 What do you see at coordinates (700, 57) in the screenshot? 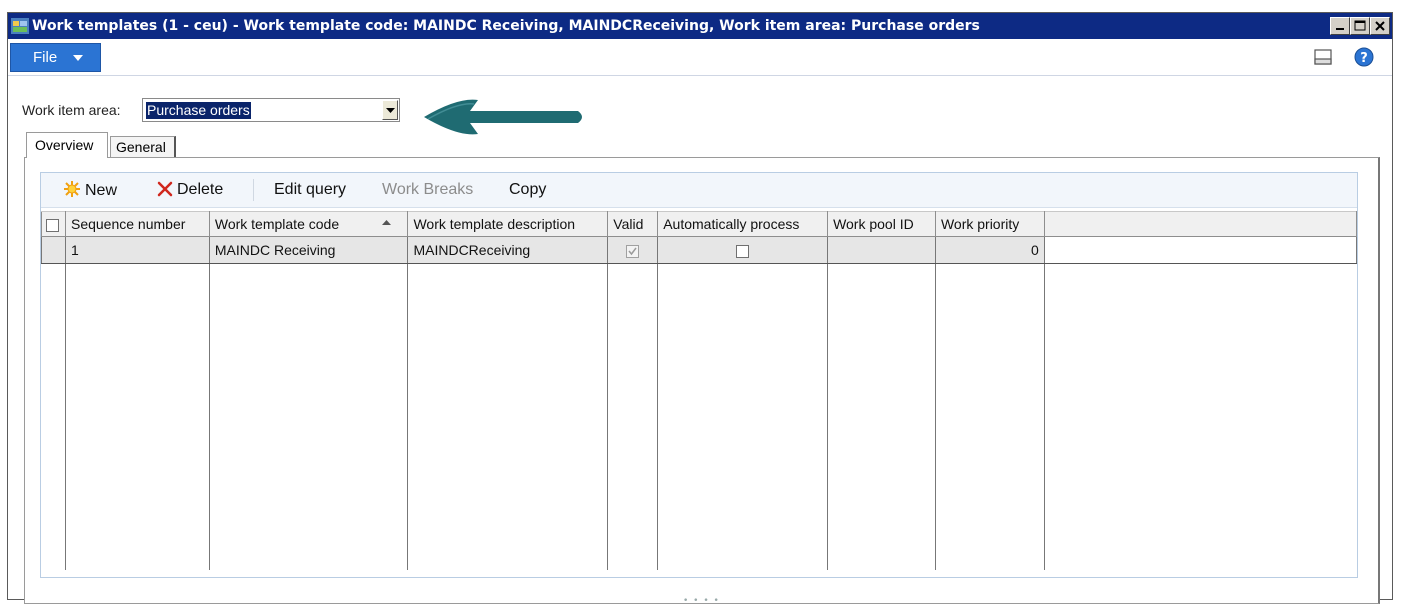
I see `ribbon-bar: File ?` at bounding box center [700, 57].